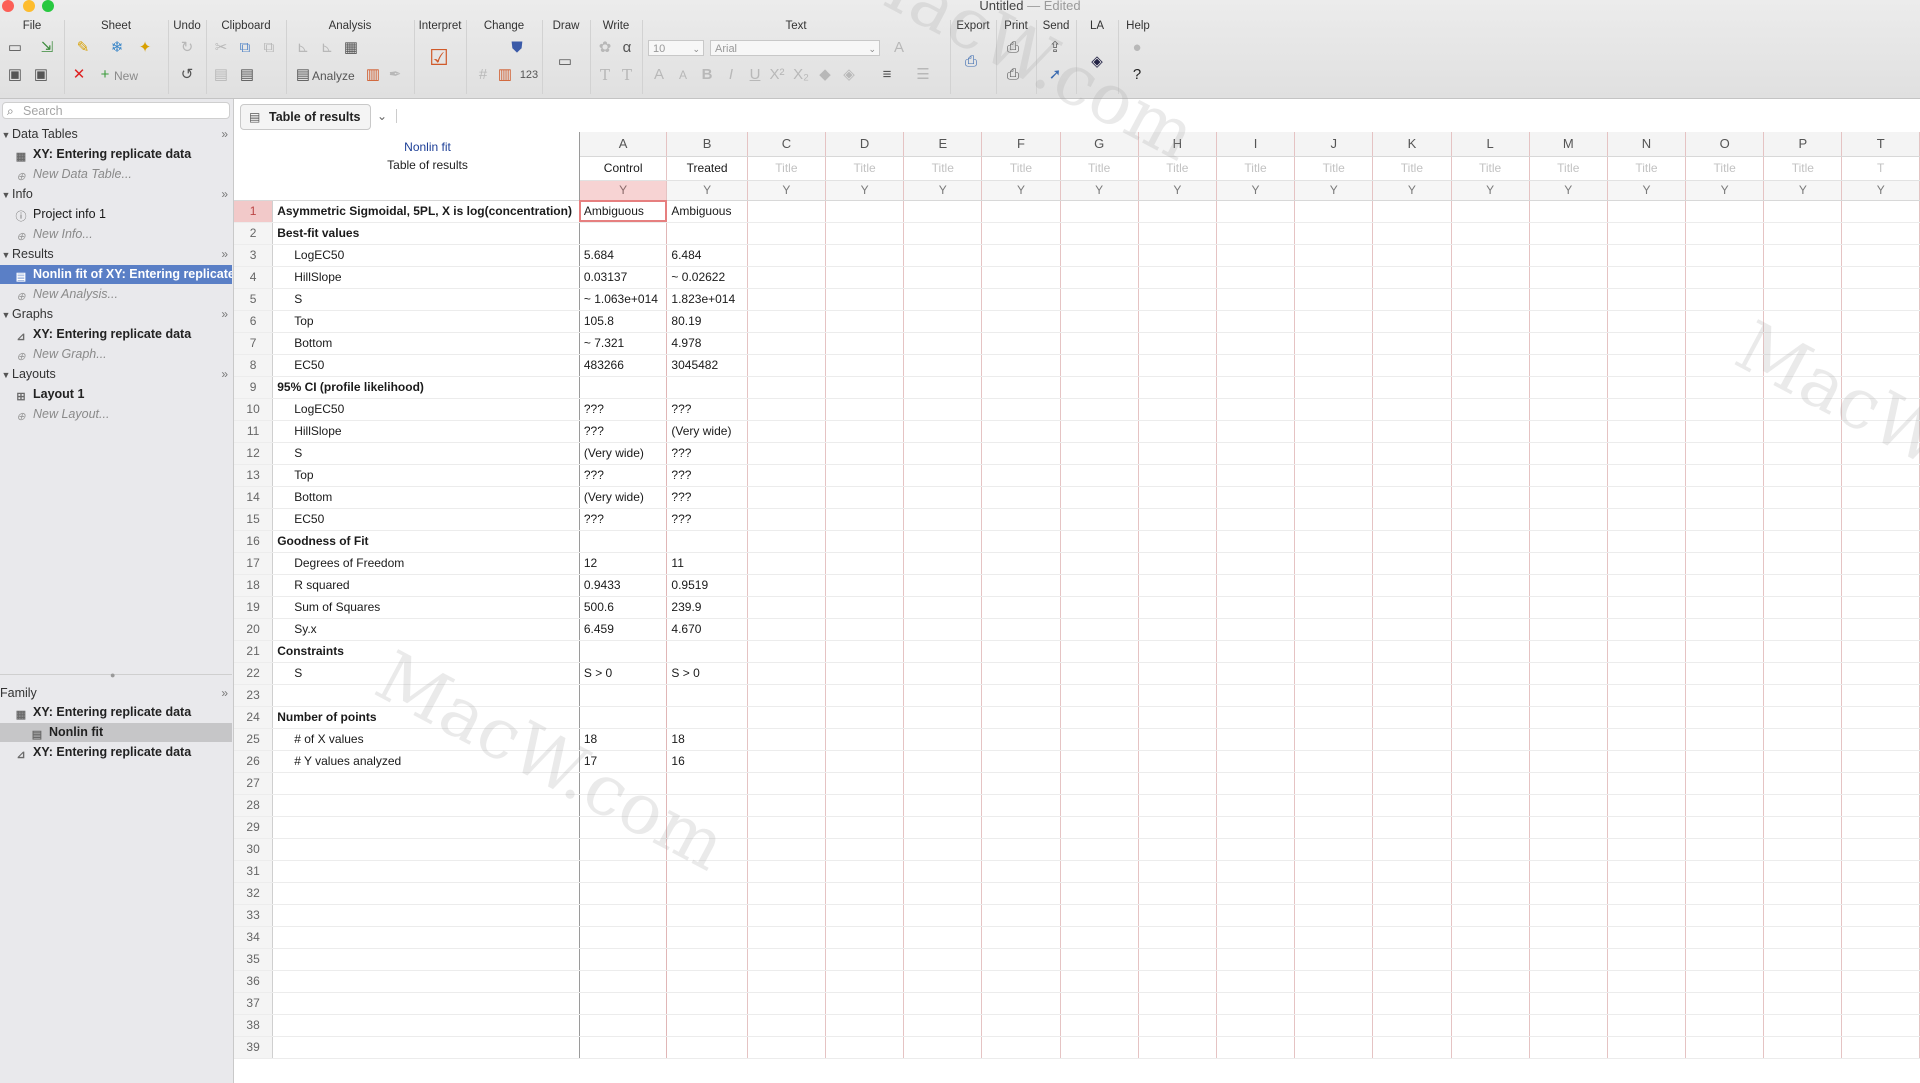 The height and width of the screenshot is (1083, 1920). I want to click on row-number: 32, so click(254, 893).